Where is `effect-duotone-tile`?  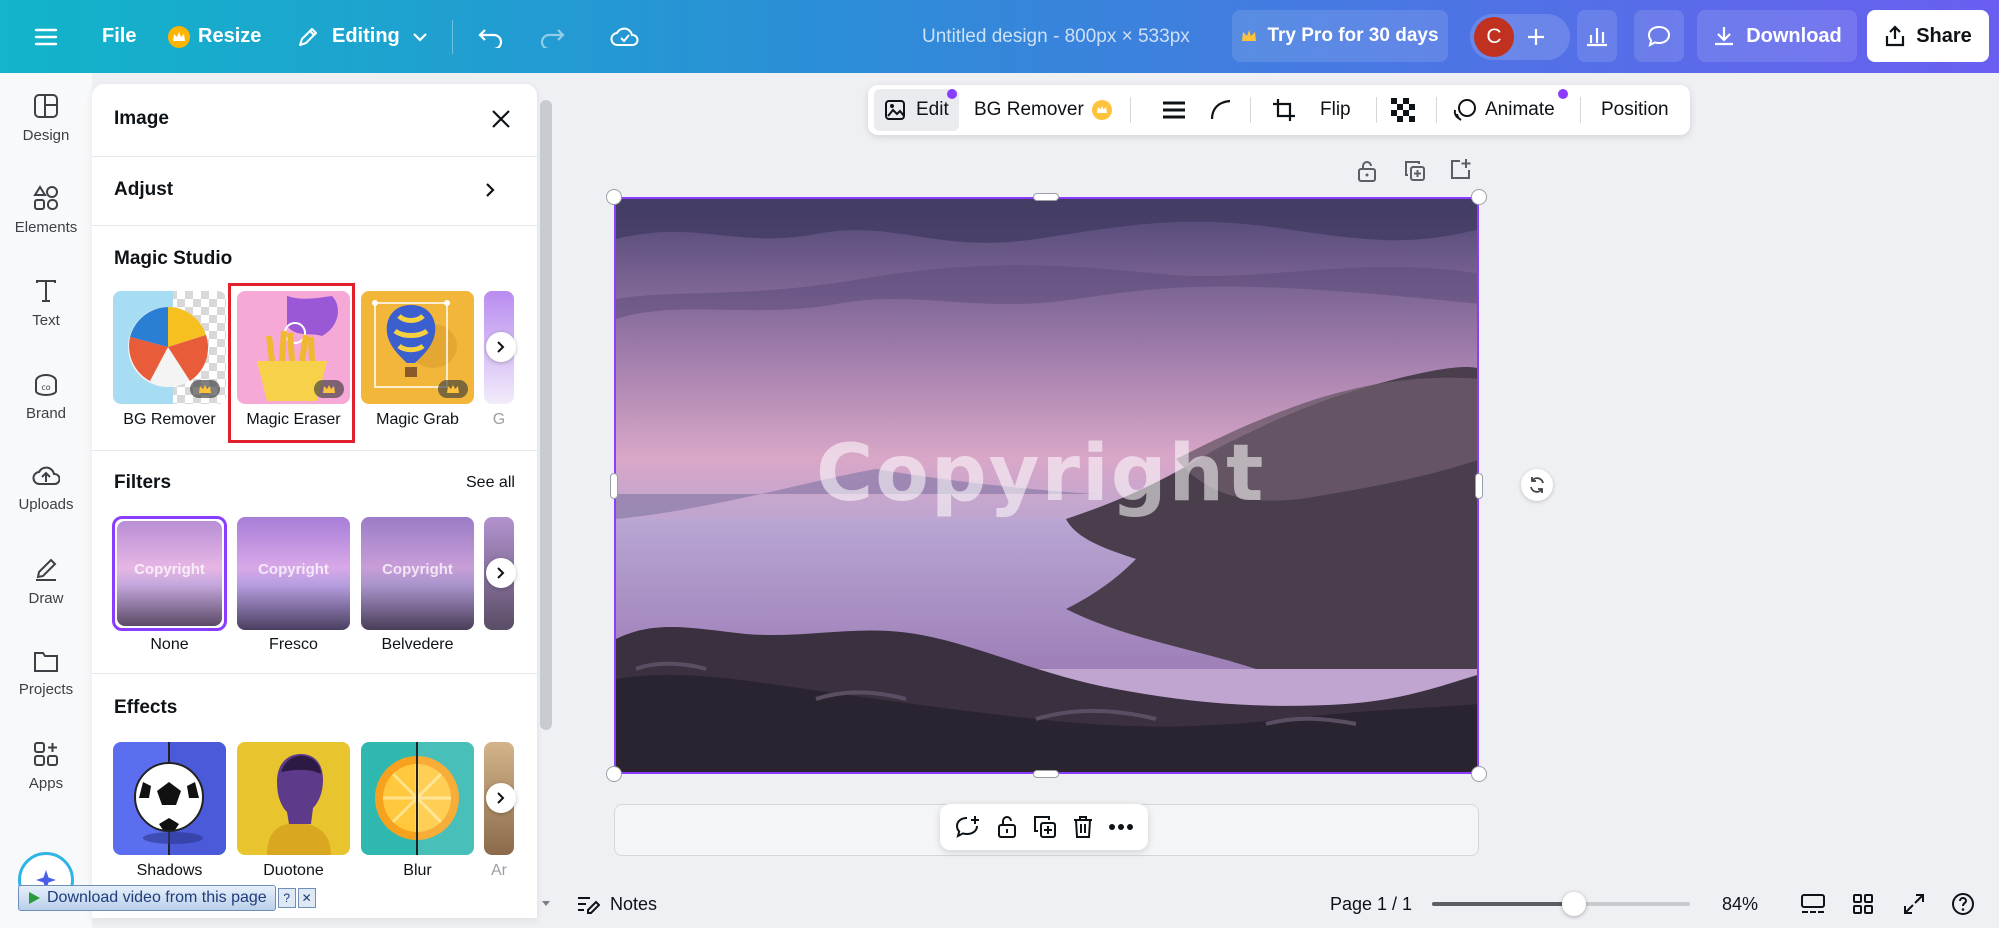 effect-duotone-tile is located at coordinates (293, 798).